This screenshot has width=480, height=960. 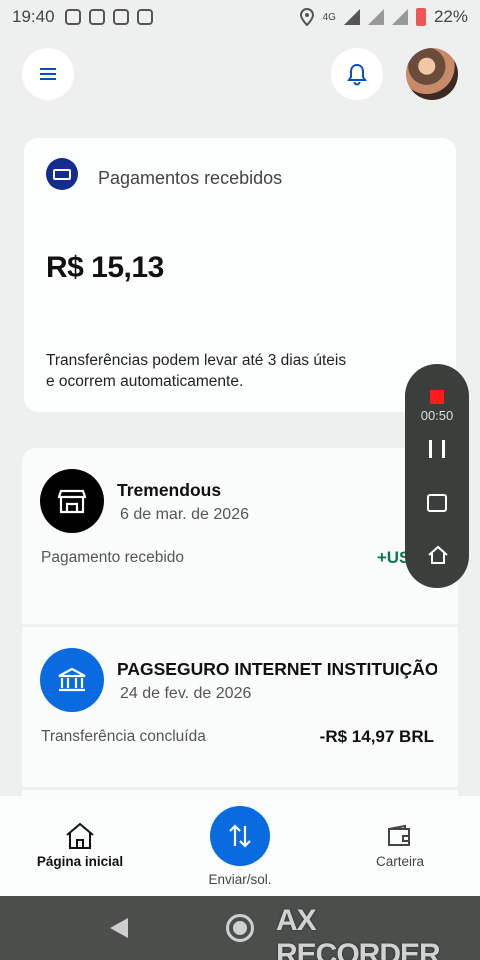 What do you see at coordinates (420, 17) in the screenshot?
I see `battery-icon` at bounding box center [420, 17].